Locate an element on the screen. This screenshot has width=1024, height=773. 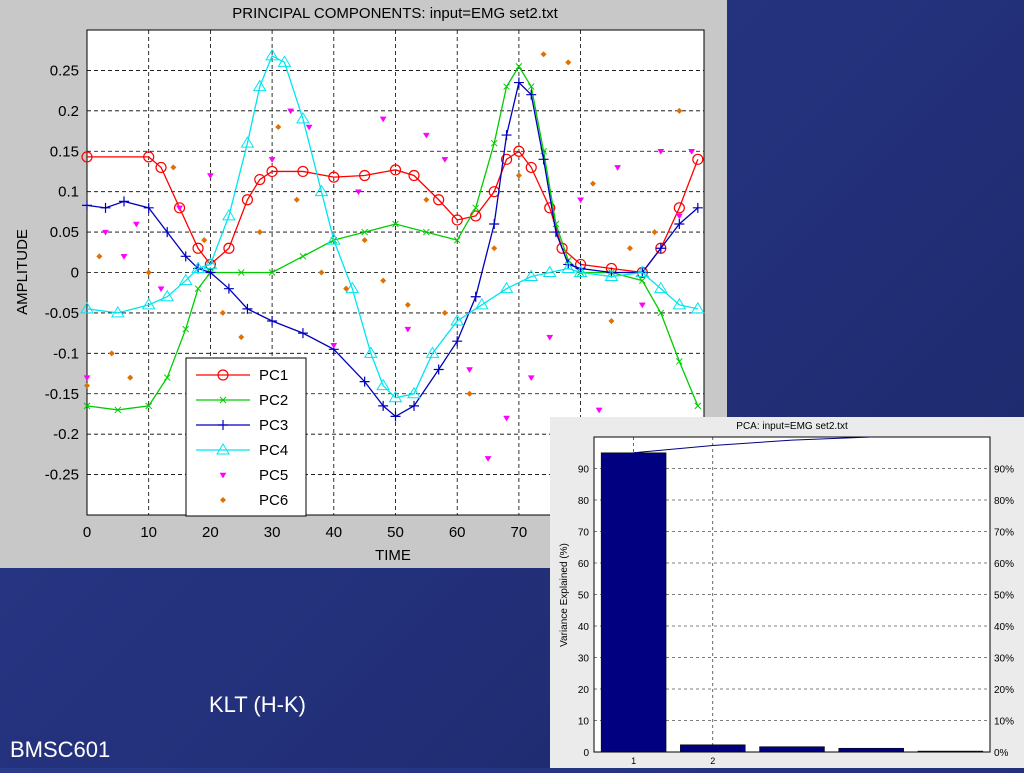
x-tick-label: 50 is located at coordinates (395, 532).